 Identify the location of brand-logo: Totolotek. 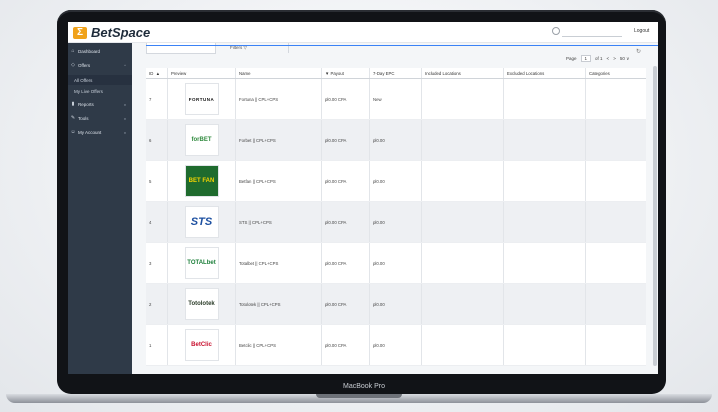
(201, 304).